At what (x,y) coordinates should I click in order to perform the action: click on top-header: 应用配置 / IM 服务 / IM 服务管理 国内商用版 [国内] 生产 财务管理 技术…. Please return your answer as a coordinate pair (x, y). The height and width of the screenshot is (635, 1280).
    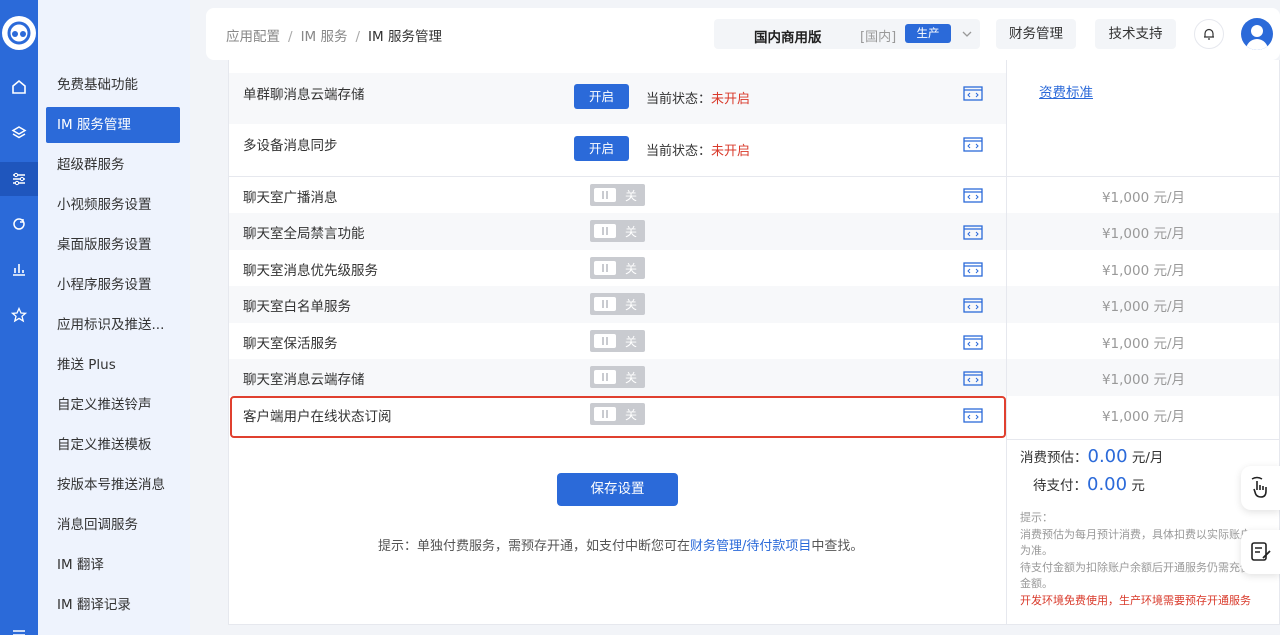
    Looking at the image, I should click on (743, 34).